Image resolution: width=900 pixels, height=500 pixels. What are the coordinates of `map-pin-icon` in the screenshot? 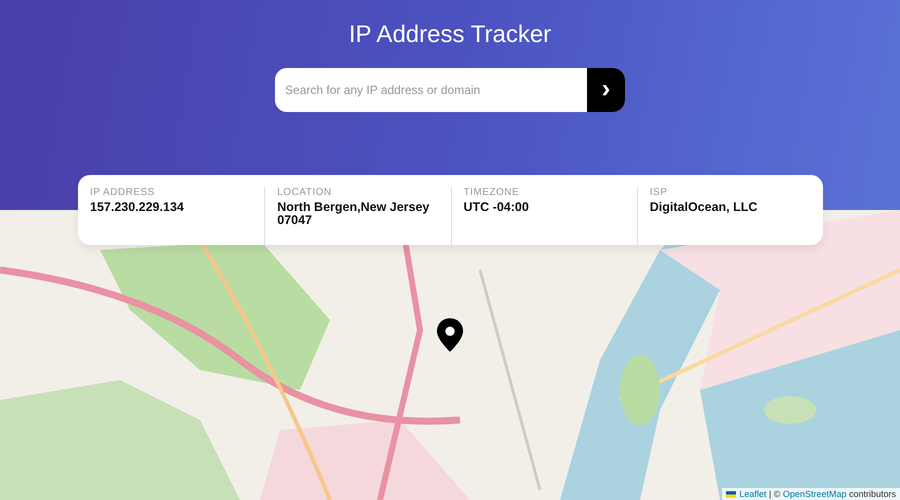 It's located at (450, 335).